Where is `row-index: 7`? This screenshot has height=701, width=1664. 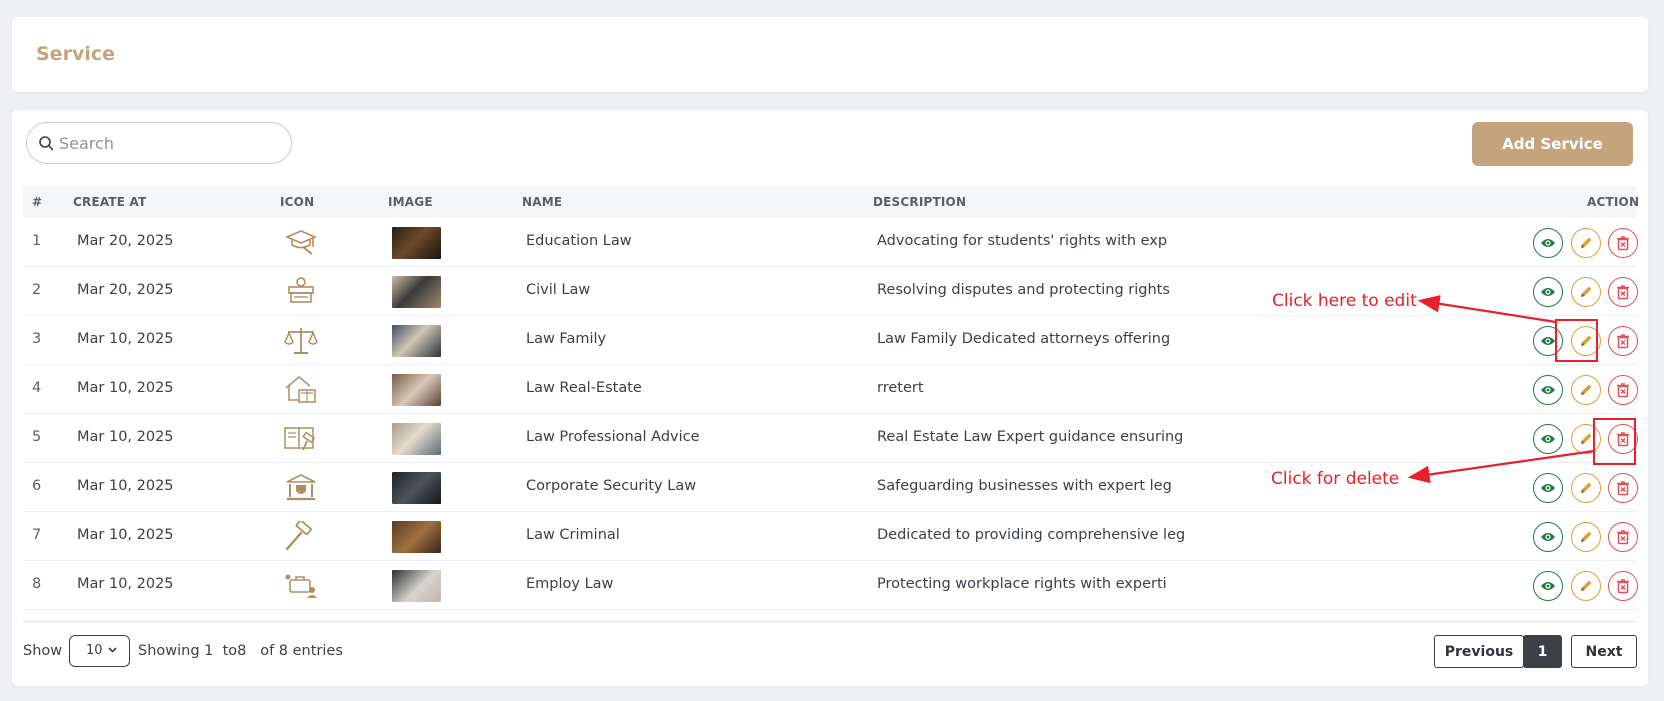
row-index: 7 is located at coordinates (37, 535).